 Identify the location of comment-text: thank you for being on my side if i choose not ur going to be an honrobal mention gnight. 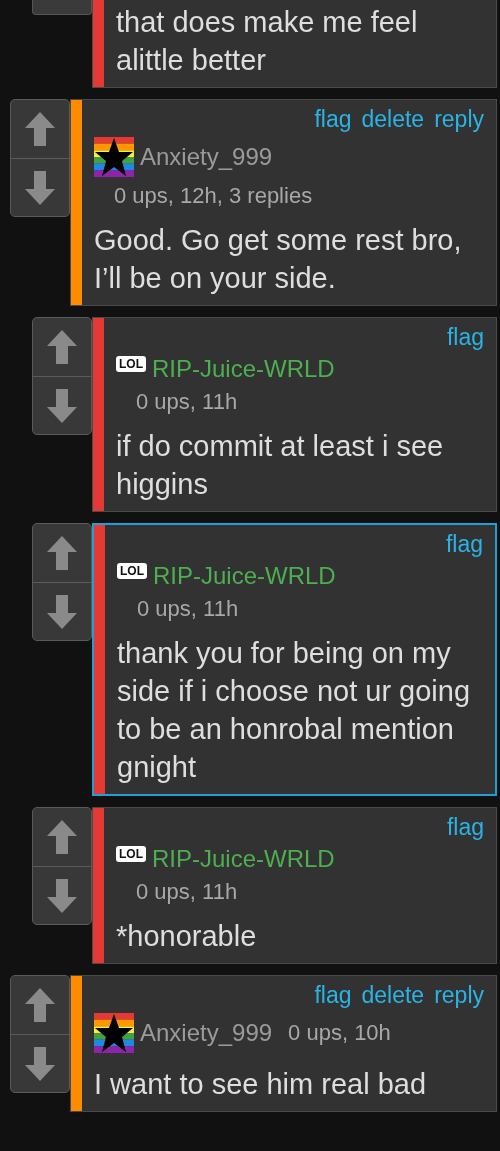
(294, 710).